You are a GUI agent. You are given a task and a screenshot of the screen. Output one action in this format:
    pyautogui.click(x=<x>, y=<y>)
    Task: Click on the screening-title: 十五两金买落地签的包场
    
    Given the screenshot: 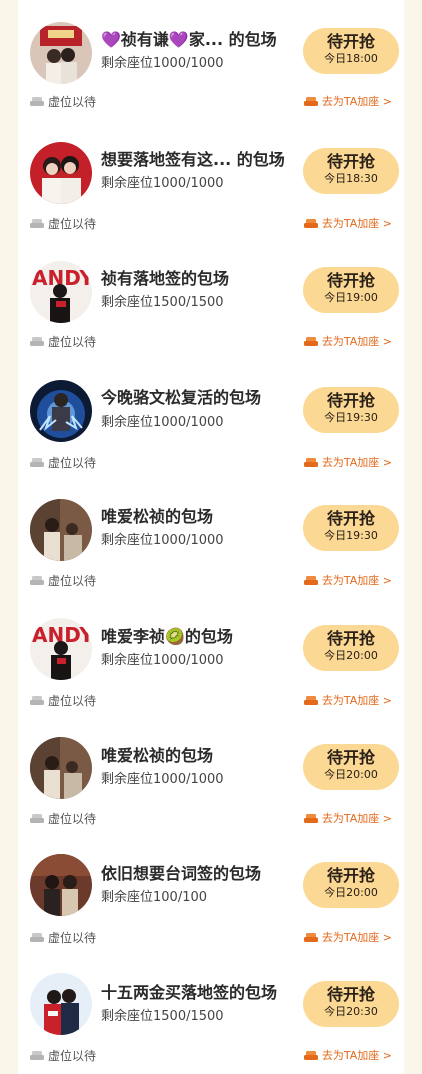 What is the action you would take?
    pyautogui.click(x=189, y=992)
    